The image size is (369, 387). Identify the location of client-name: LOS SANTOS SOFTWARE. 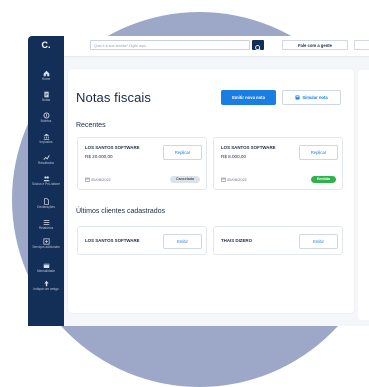
(112, 240).